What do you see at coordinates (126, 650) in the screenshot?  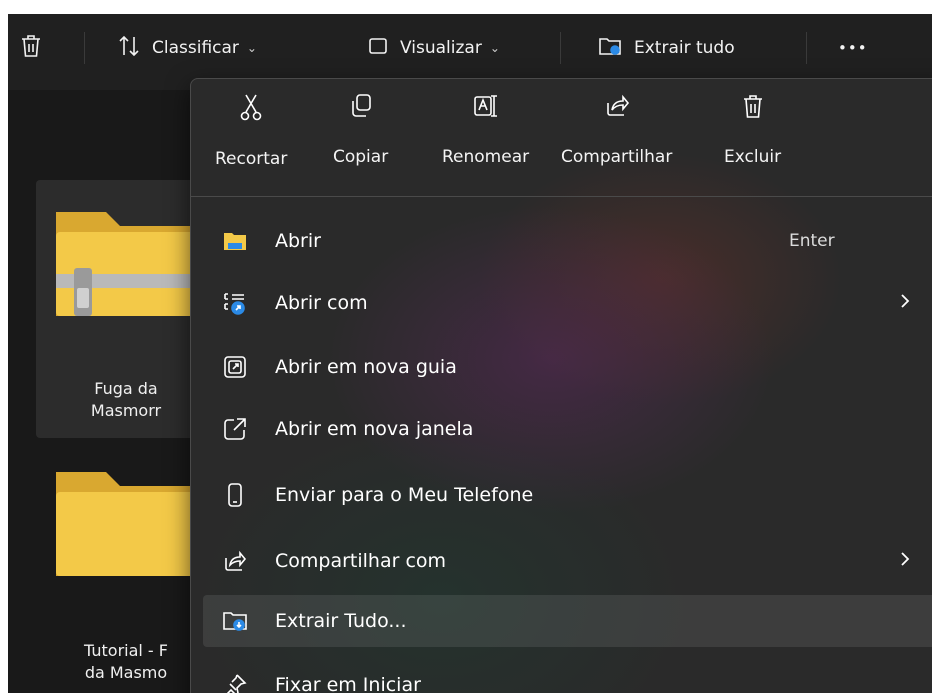 I see `file-name-line: Tutorial - F` at bounding box center [126, 650].